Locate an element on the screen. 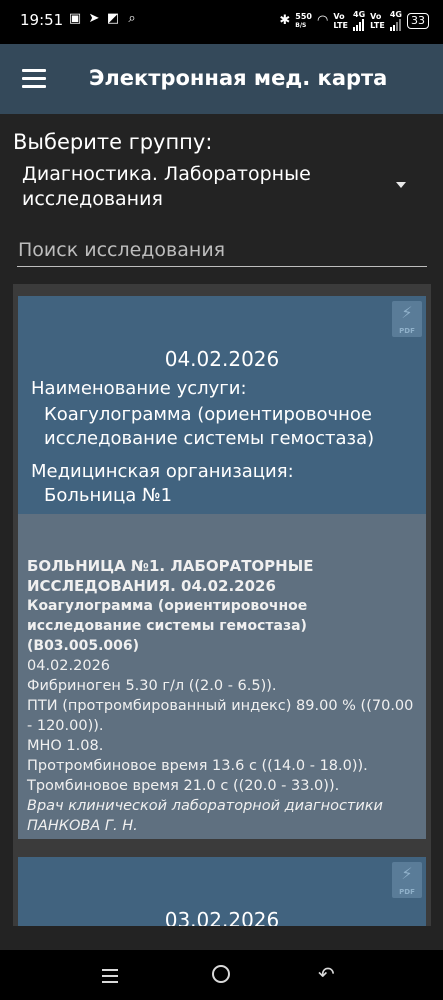  sim2-volte: Vo LTE is located at coordinates (377, 20).